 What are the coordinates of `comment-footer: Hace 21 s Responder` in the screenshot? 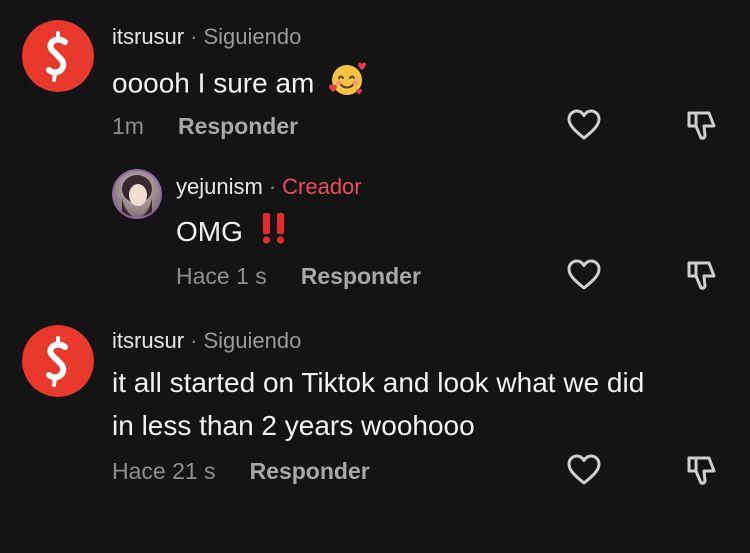 It's located at (241, 471).